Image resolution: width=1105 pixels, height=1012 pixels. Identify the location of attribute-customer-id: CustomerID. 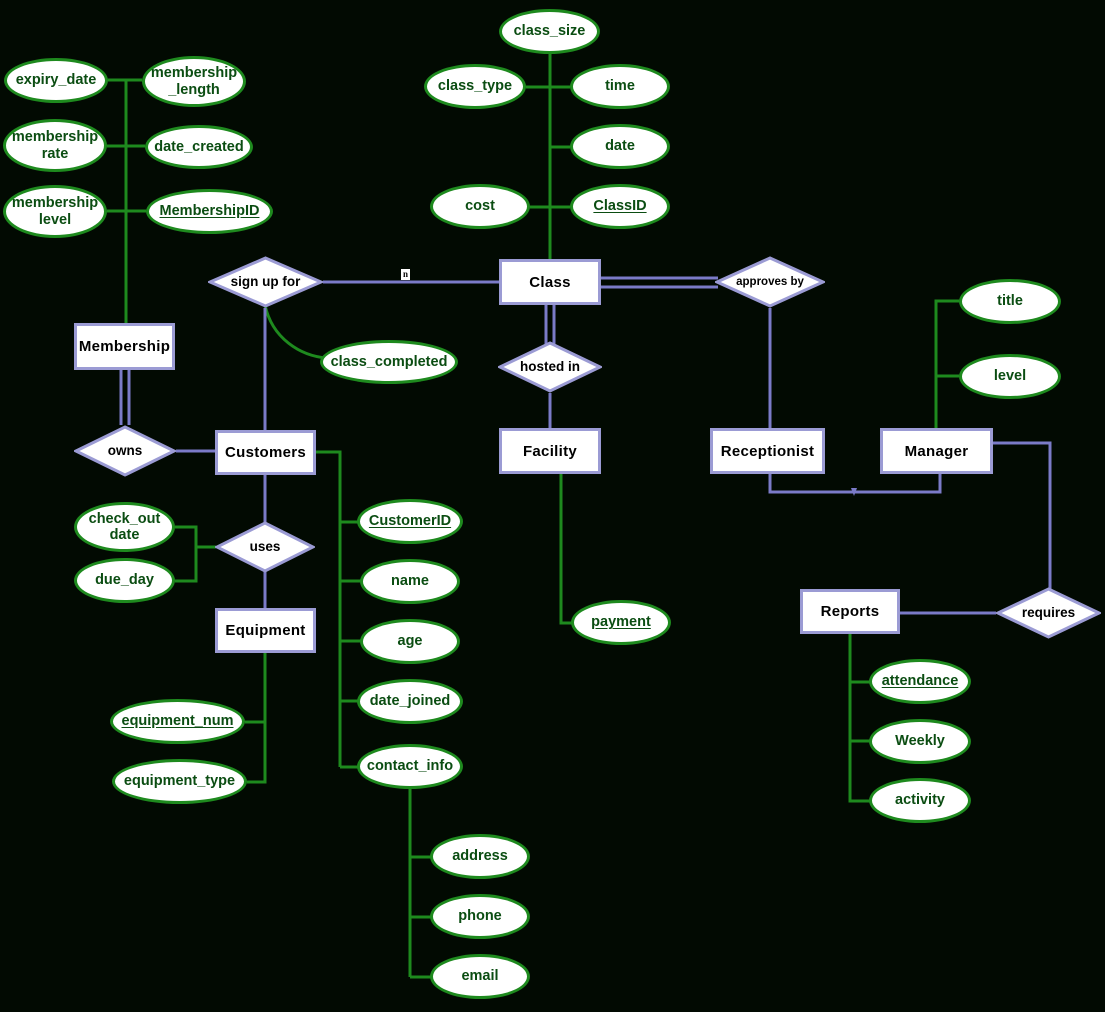
(410, 521).